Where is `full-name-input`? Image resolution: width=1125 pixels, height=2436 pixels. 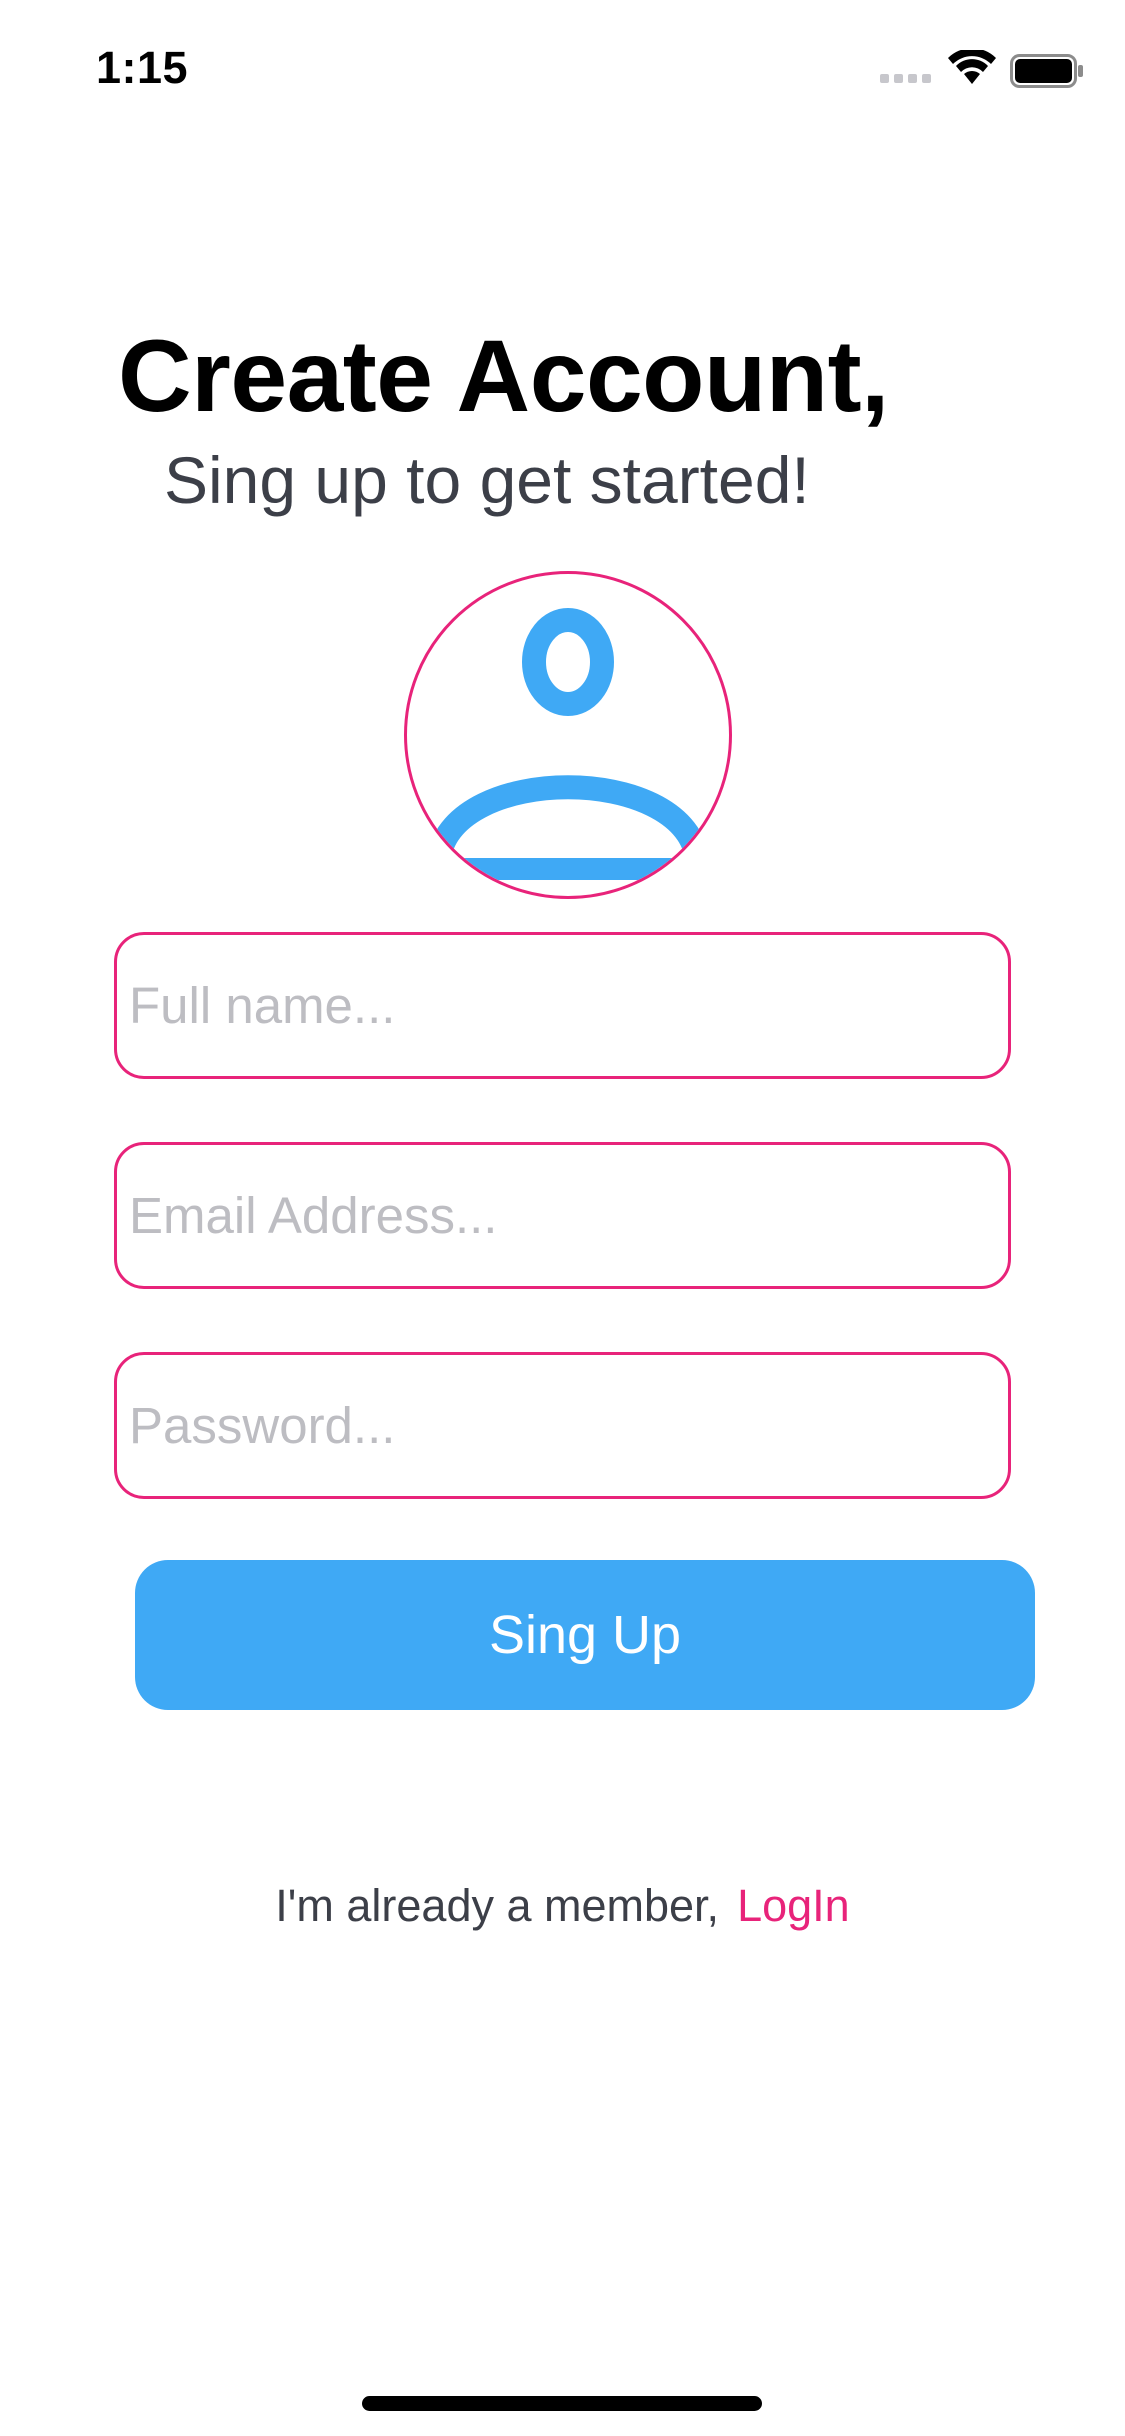 full-name-input is located at coordinates (559, 1005).